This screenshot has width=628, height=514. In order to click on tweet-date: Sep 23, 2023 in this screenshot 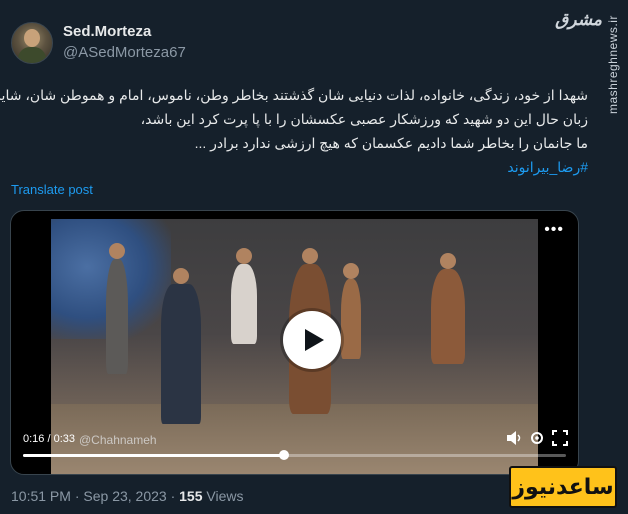, I will do `click(124, 496)`.